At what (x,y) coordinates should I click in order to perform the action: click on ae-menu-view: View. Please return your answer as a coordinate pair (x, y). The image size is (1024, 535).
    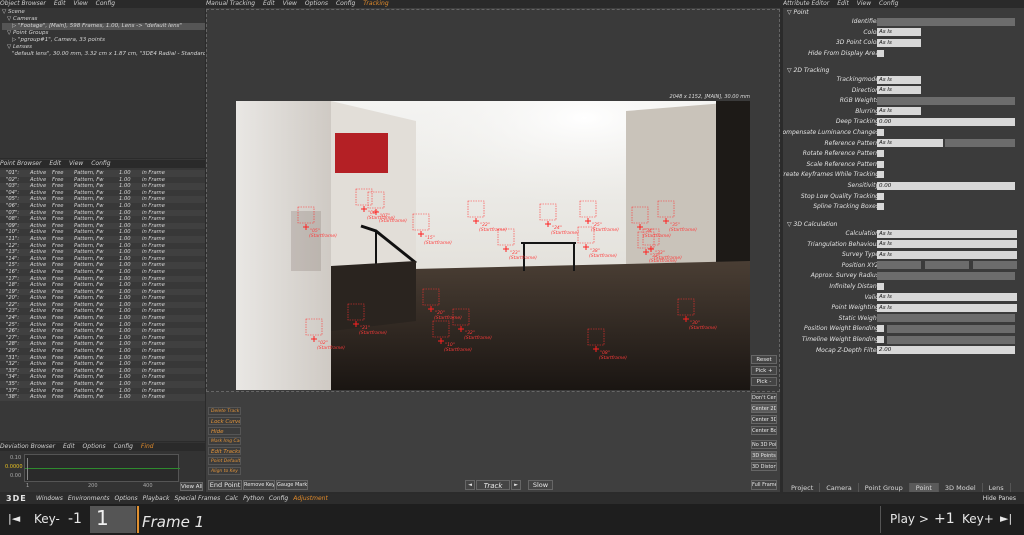
    Looking at the image, I should click on (864, 3).